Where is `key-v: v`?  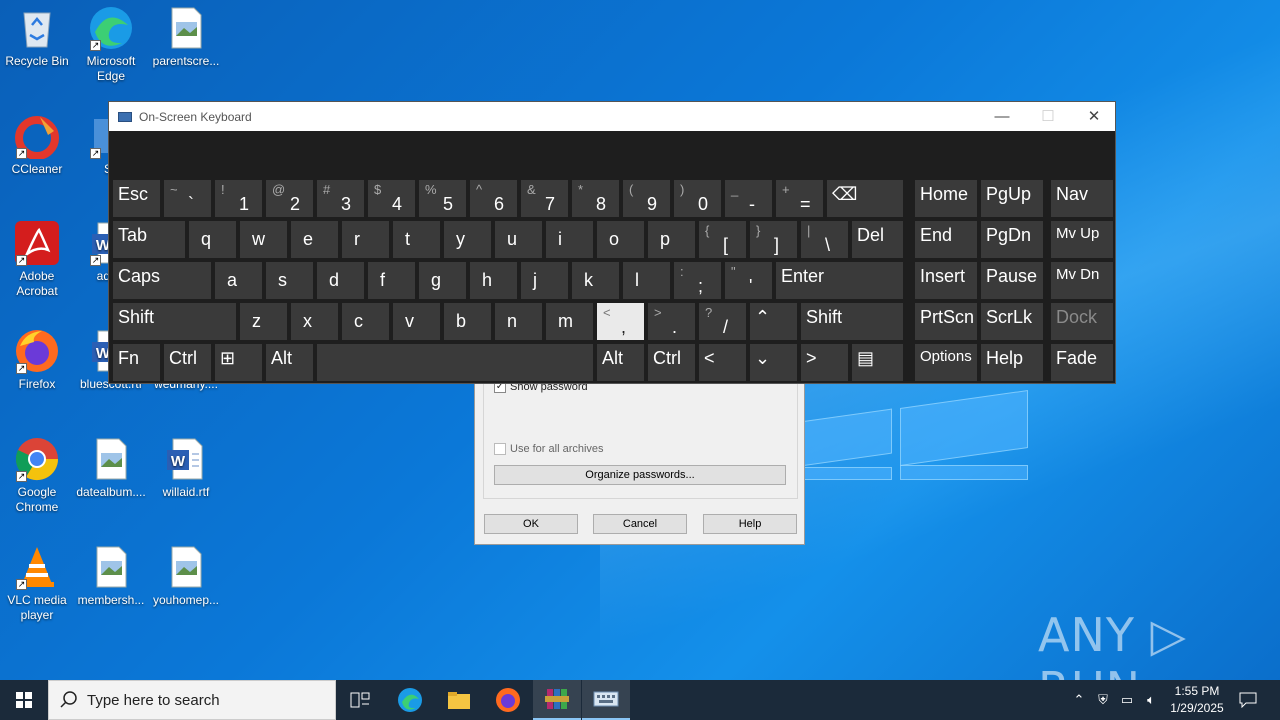
key-v: v is located at coordinates (416, 321).